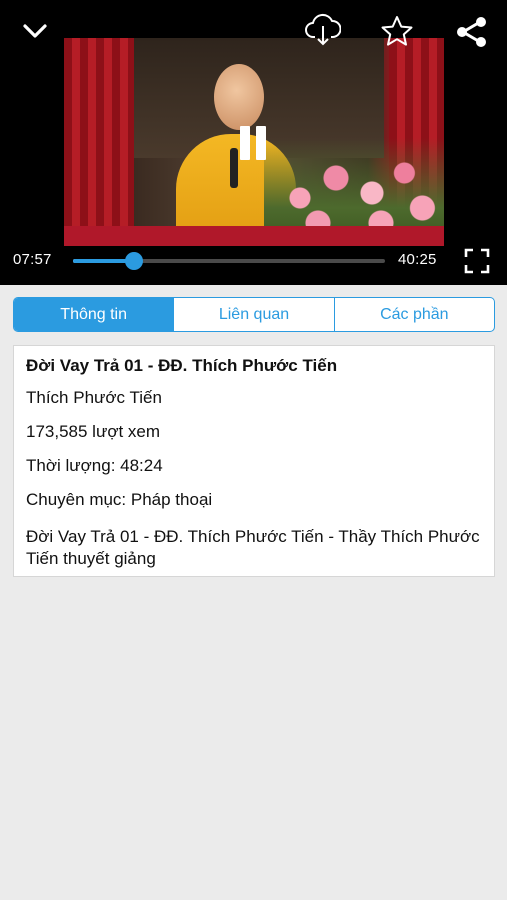  I want to click on share-button, so click(471, 32).